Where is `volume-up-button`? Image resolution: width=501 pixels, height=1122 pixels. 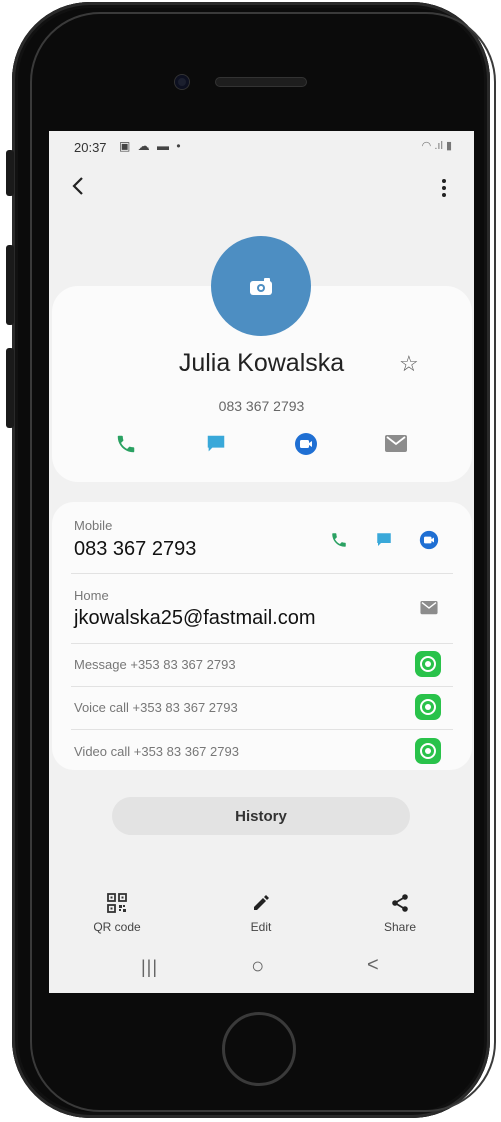
volume-up-button is located at coordinates (10, 285).